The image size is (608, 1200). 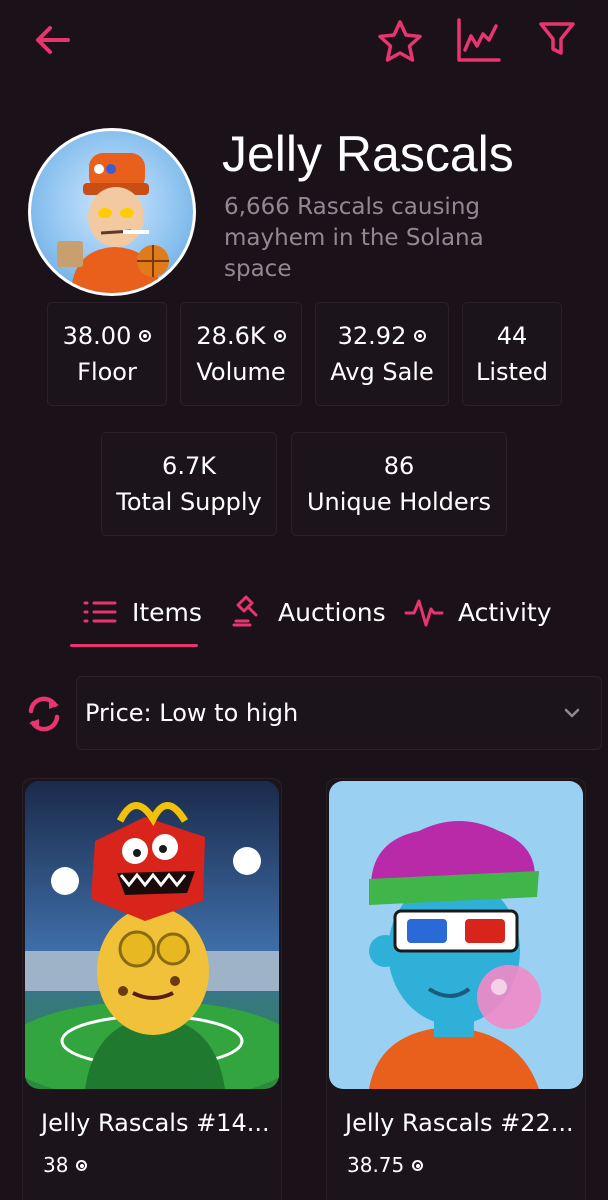 I want to click on stat-value: 44, so click(x=512, y=336).